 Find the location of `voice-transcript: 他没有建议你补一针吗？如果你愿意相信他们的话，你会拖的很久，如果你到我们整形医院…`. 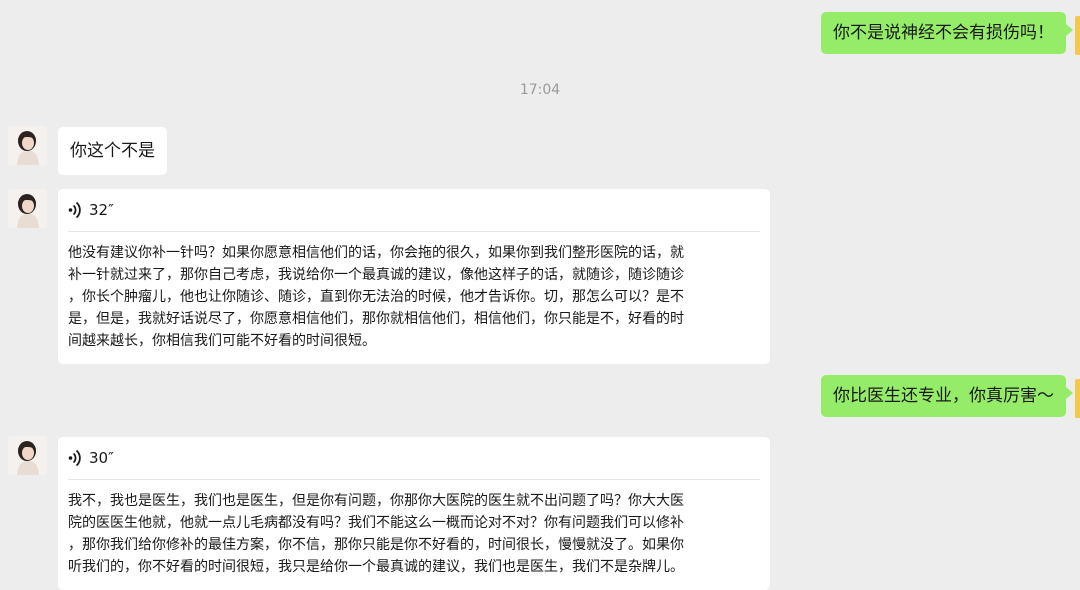

voice-transcript: 他没有建议你补一针吗？如果你愿意相信他们的话，你会拖的很久，如果你到我们整形医院… is located at coordinates (414, 298).